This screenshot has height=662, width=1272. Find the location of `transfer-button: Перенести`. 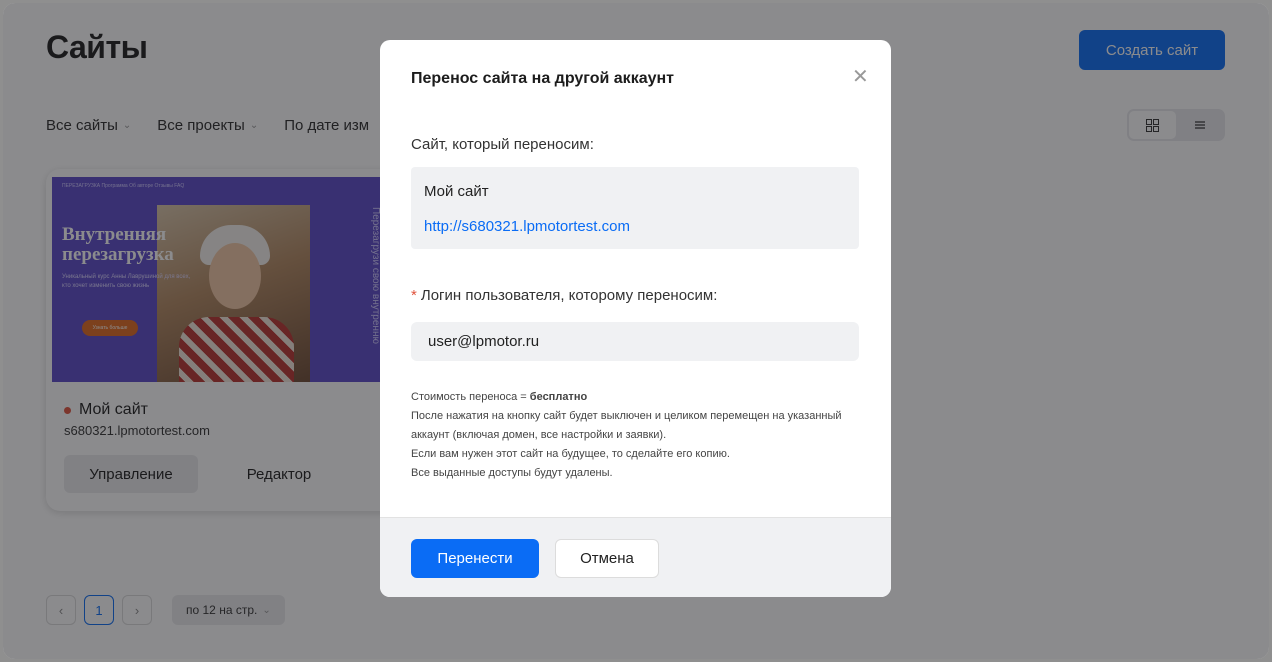

transfer-button: Перенести is located at coordinates (475, 558).